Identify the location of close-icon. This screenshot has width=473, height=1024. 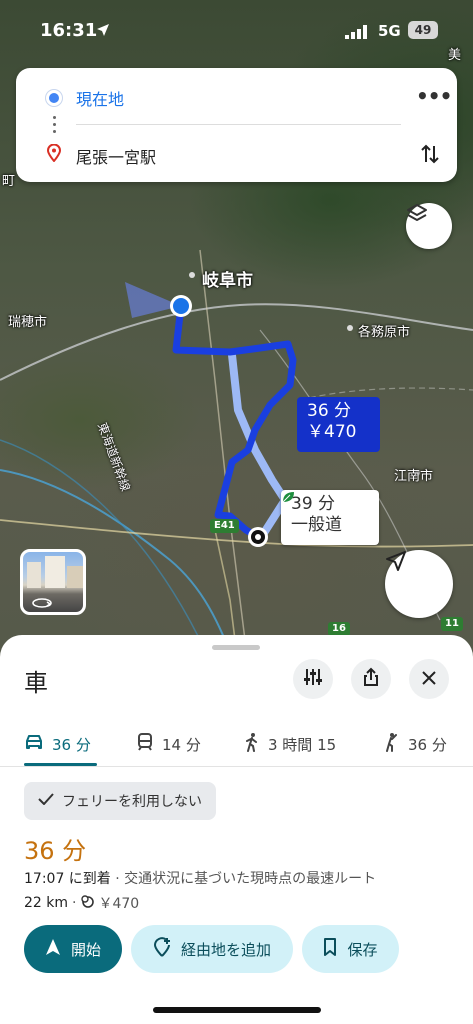
(429, 679).